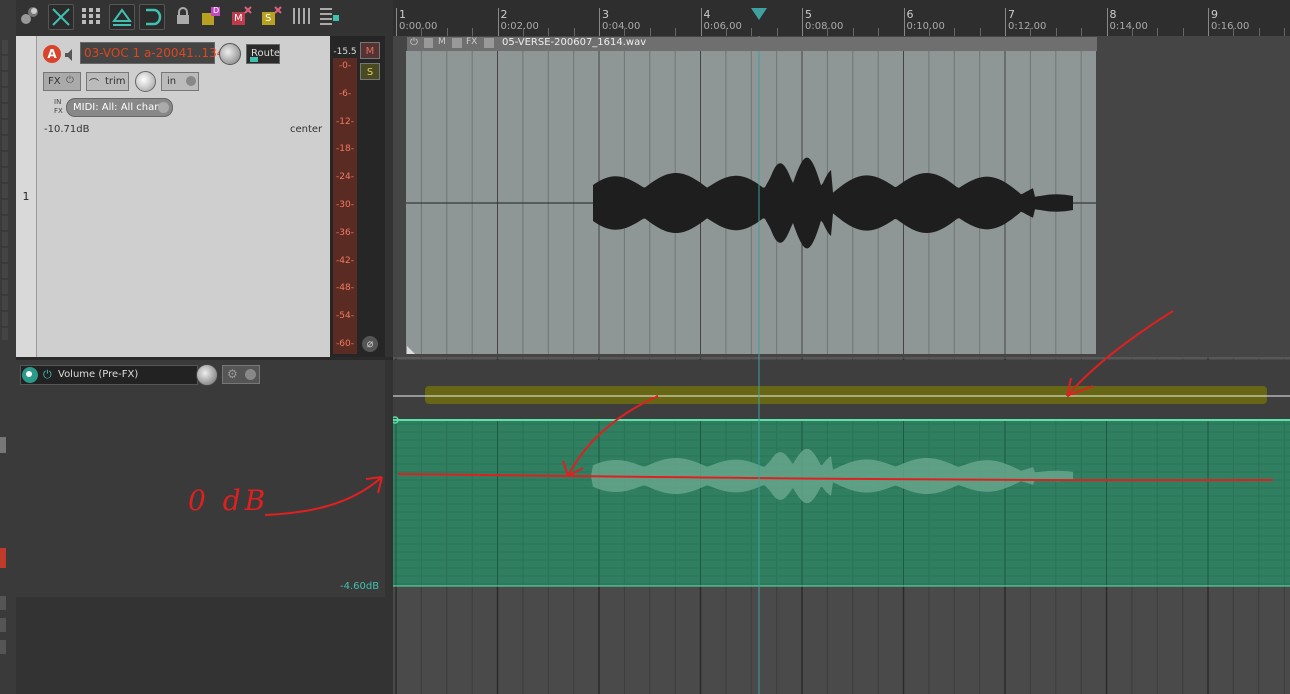 This screenshot has width=1290, height=694. What do you see at coordinates (241, 374) in the screenshot?
I see `envelope-settings-button: ⚙` at bounding box center [241, 374].